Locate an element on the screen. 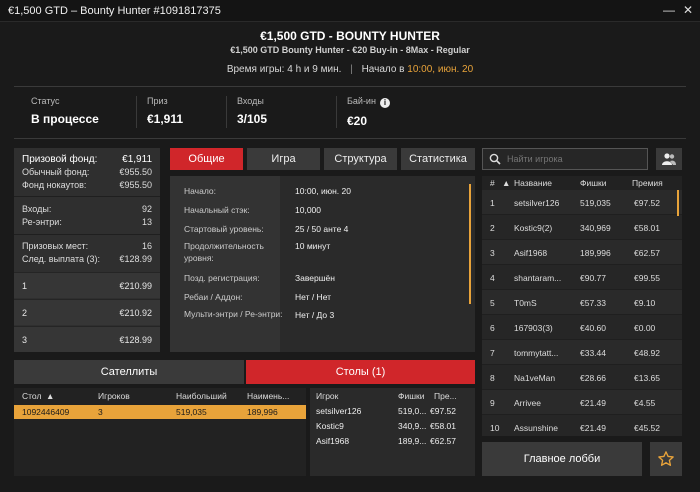  tab-general: Общие is located at coordinates (206, 159).